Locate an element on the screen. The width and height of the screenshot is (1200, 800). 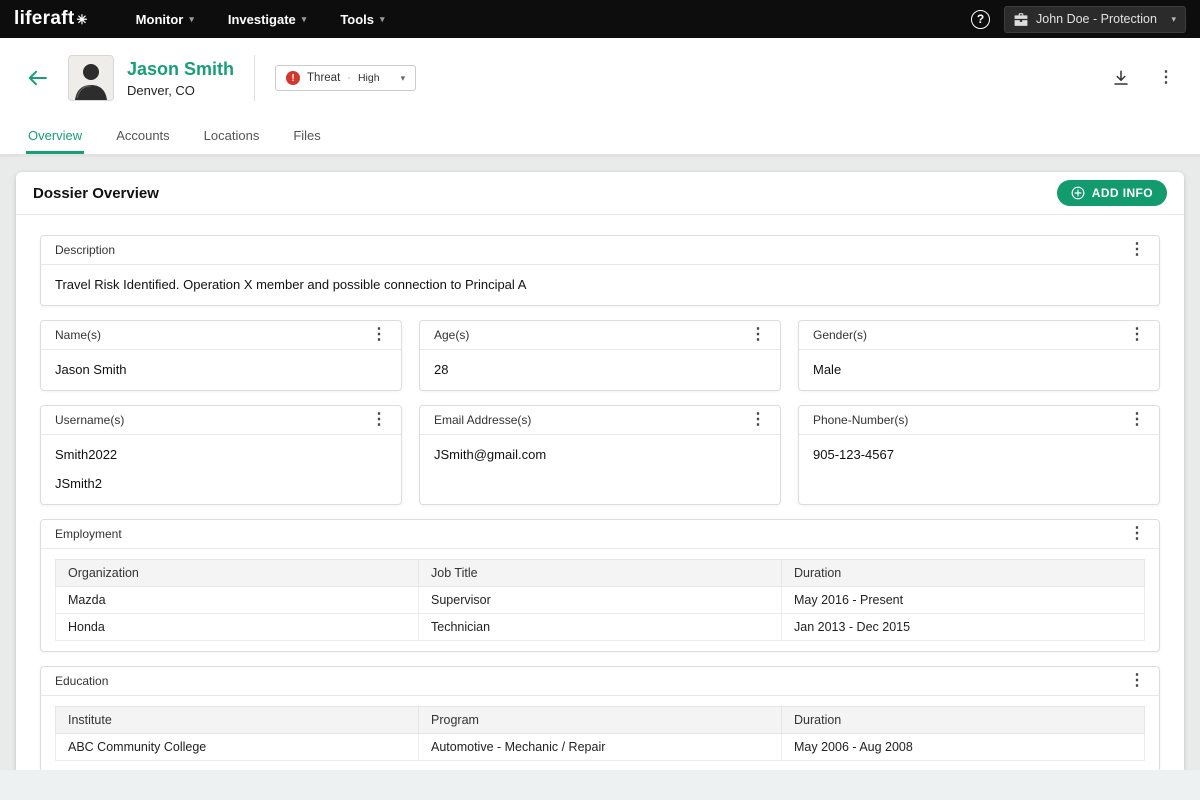
avatar is located at coordinates (91, 78).